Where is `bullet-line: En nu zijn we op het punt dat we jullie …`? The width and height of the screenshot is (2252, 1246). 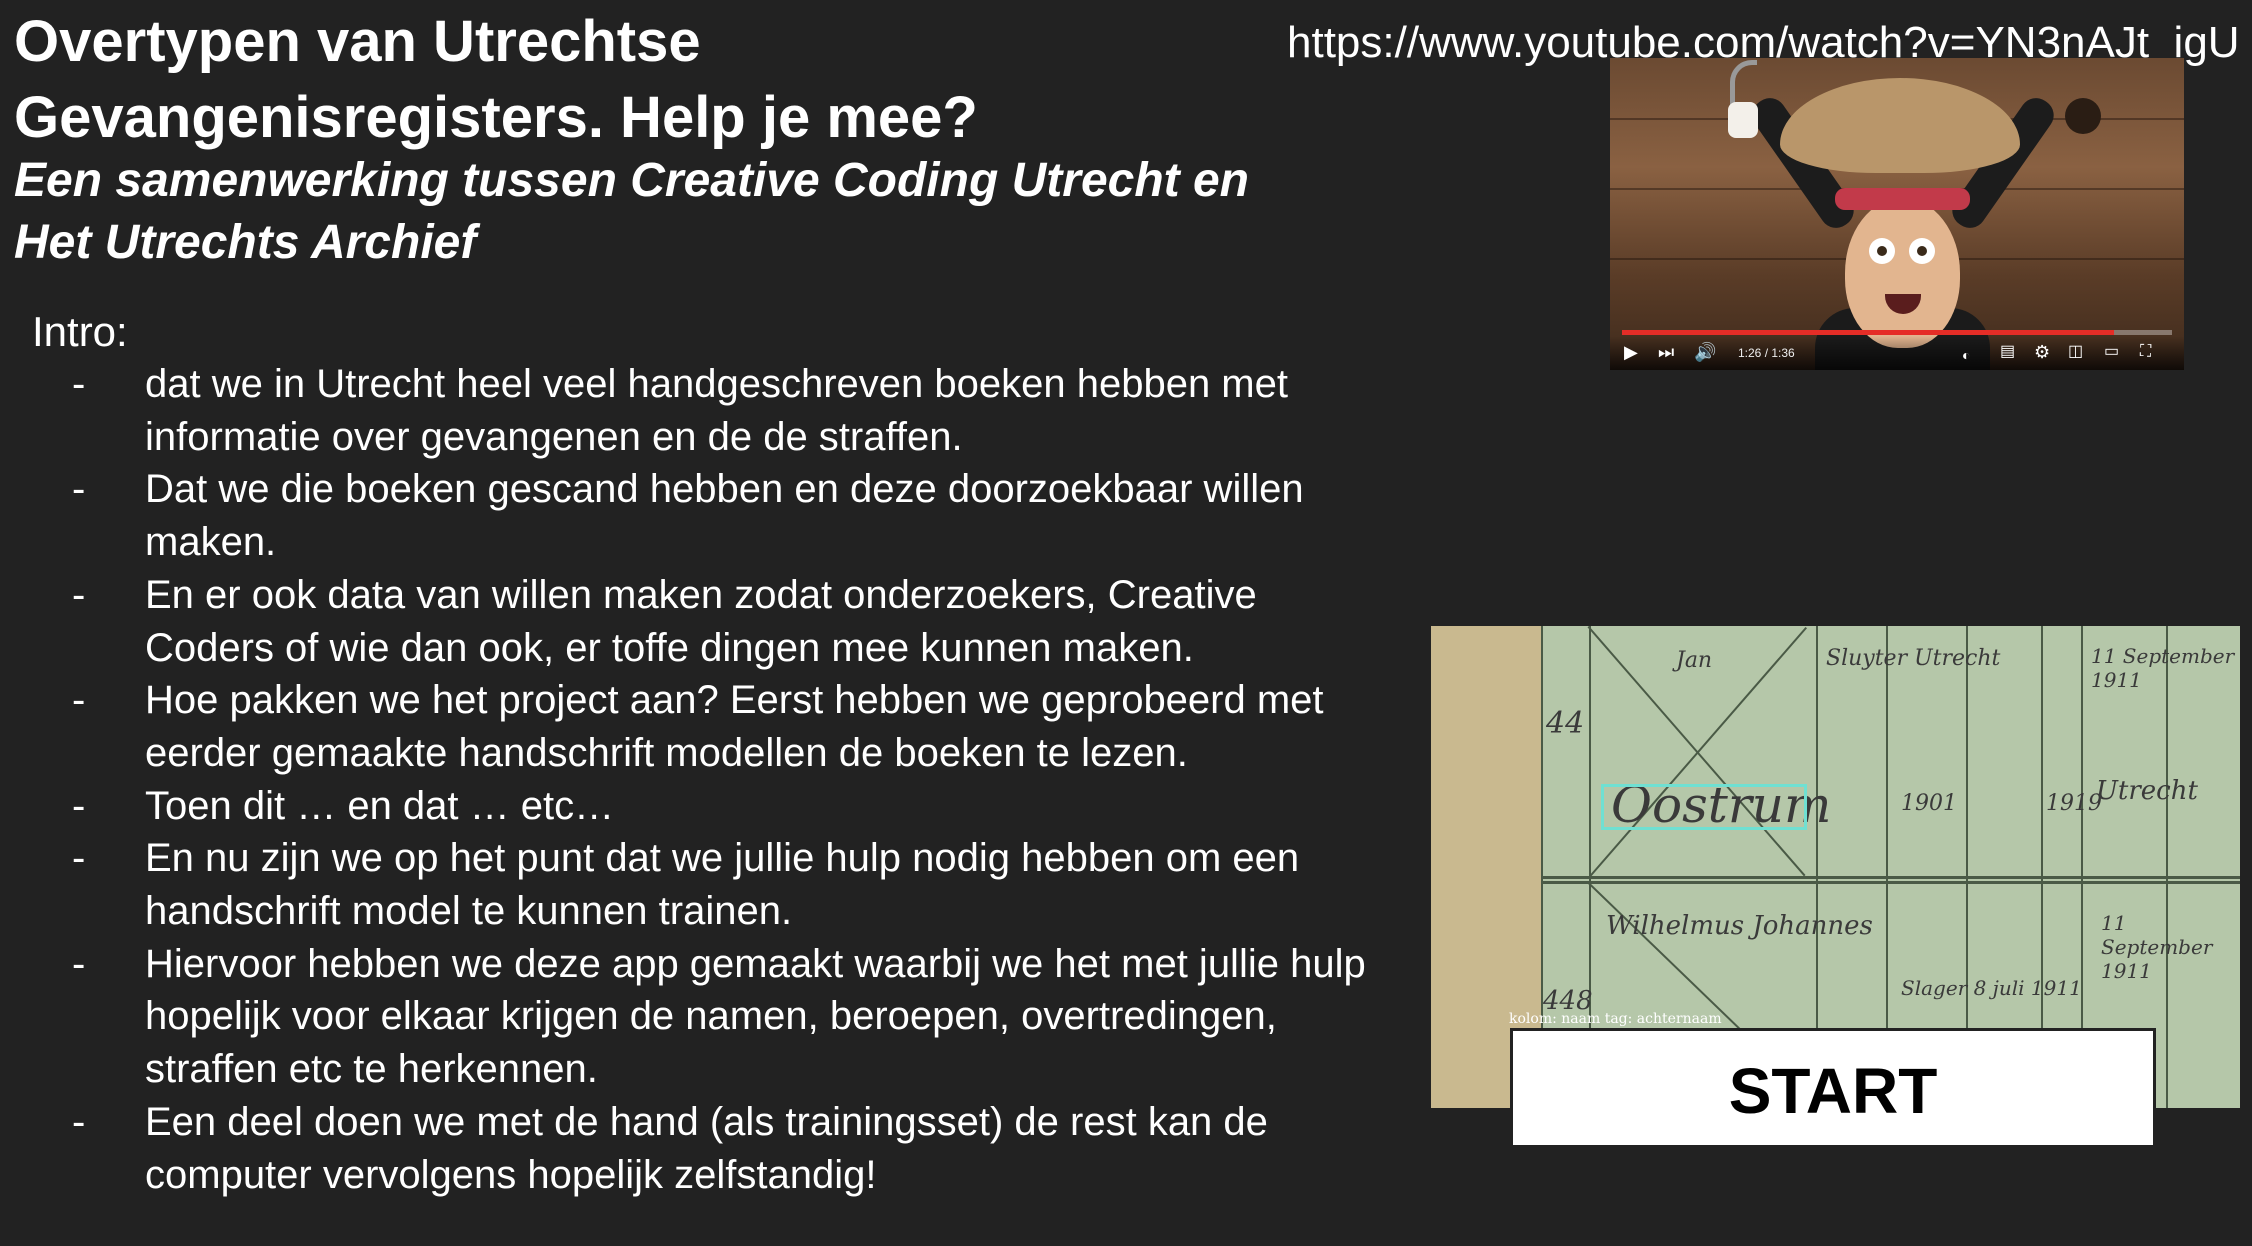
bullet-line: En nu zijn we op het punt dat we jullie … is located at coordinates (722, 858).